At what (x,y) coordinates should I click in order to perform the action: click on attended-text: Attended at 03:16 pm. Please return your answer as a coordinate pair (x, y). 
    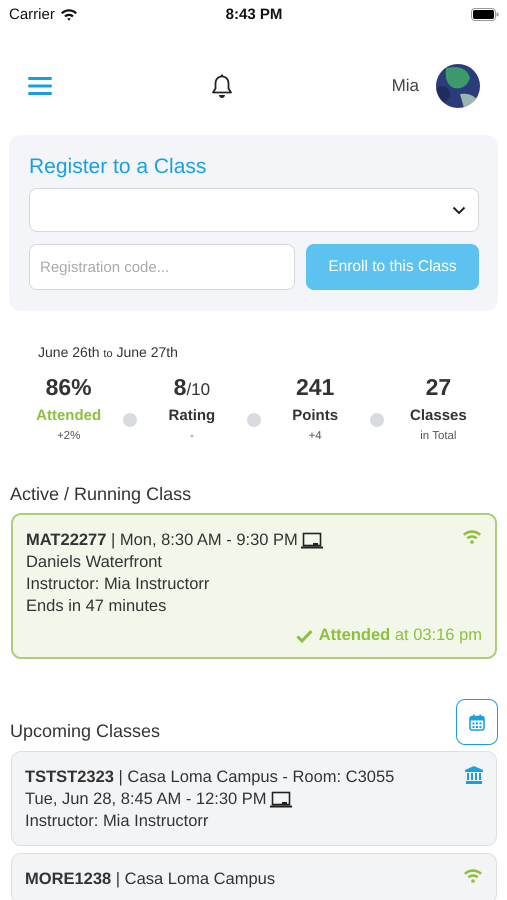
    Looking at the image, I should click on (400, 635).